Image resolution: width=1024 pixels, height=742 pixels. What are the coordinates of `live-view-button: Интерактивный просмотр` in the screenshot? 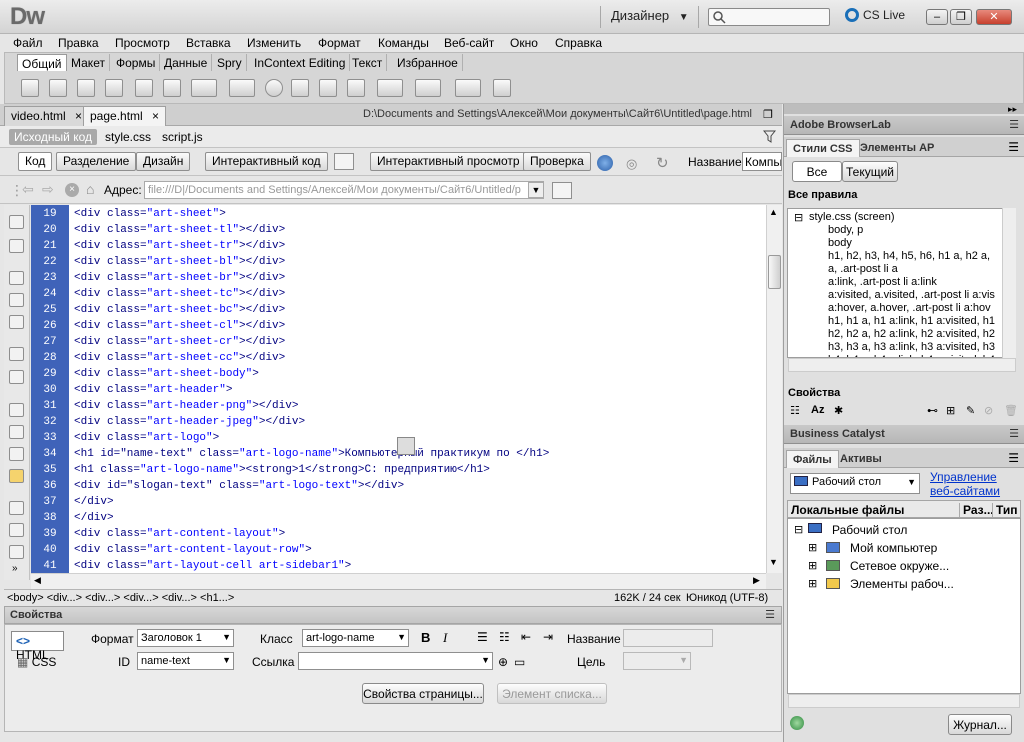 It's located at (448, 161).